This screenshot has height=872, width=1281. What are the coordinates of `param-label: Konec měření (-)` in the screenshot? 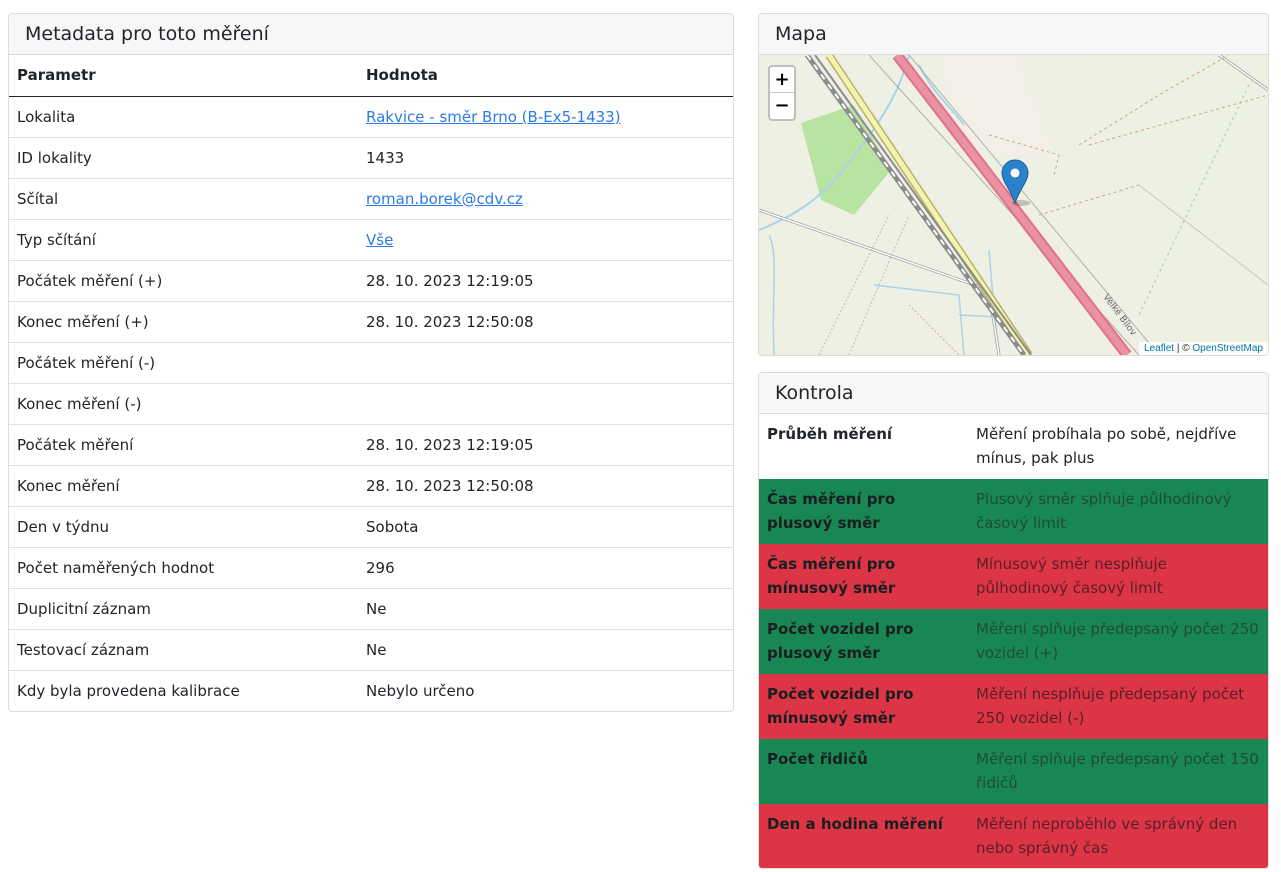 It's located at (183, 403).